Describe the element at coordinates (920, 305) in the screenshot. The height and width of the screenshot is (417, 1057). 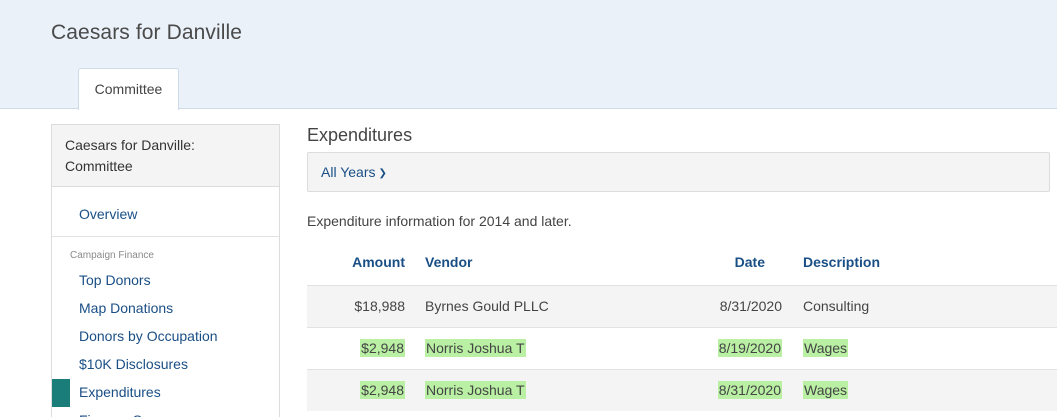
I see `cell-description: Consulting` at that location.